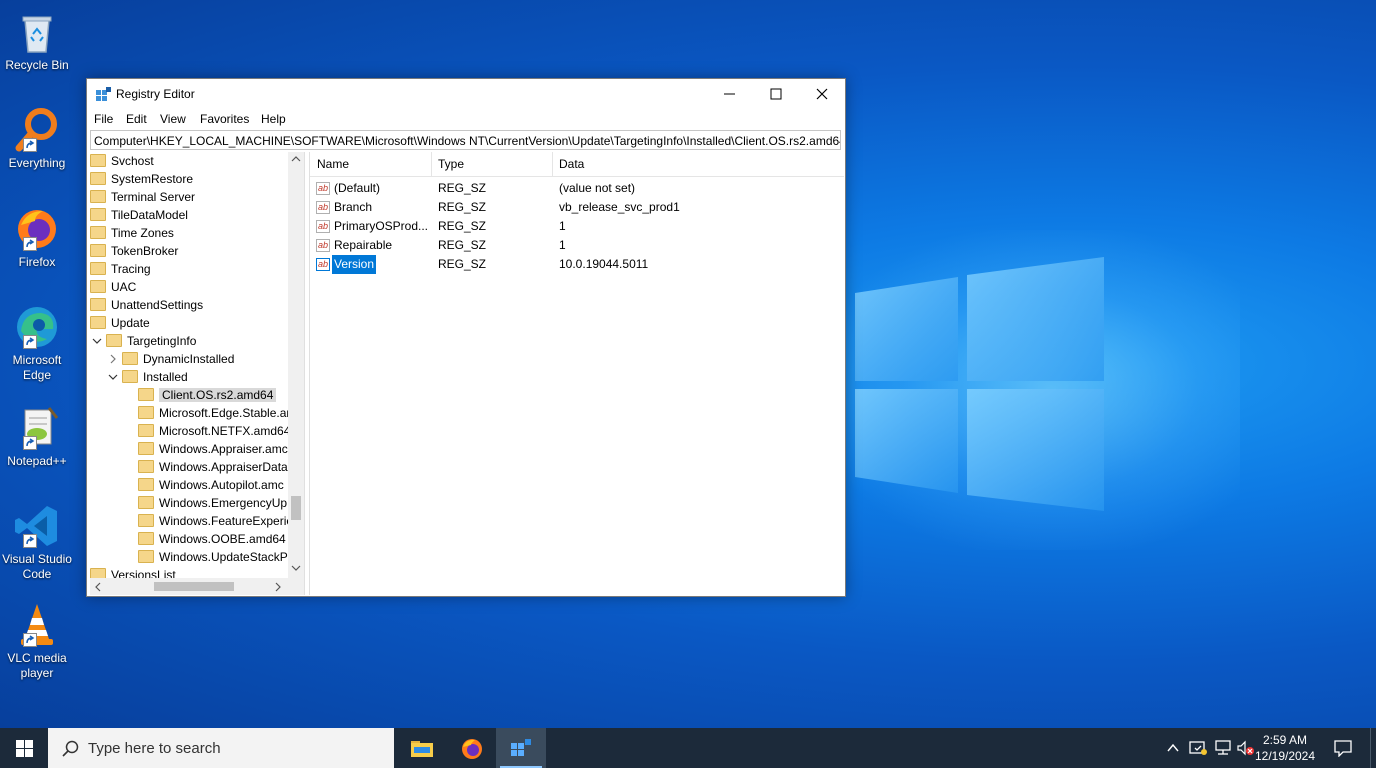 The width and height of the screenshot is (1376, 768). Describe the element at coordinates (296, 159) in the screenshot. I see `scroll-up-icon` at that location.